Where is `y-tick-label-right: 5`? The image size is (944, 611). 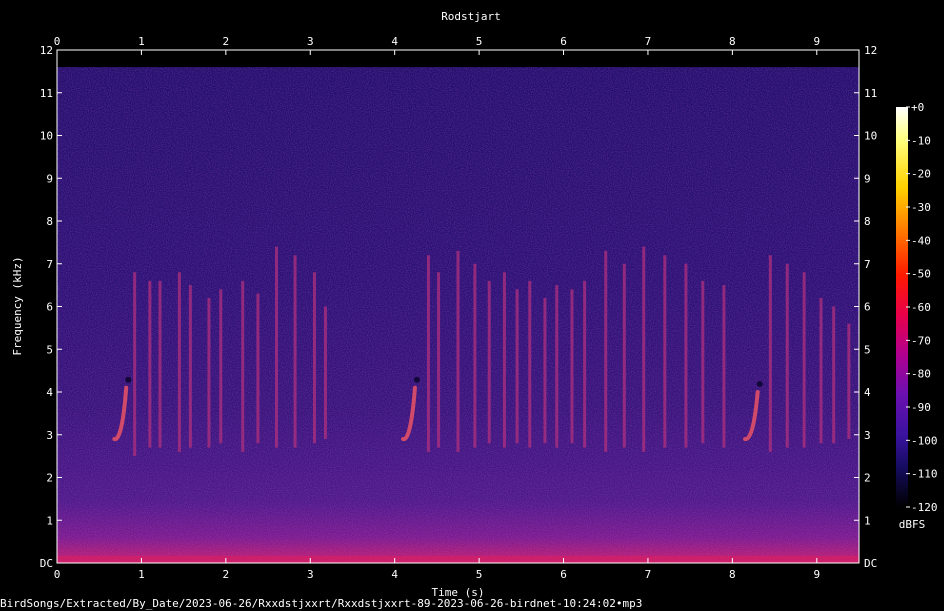 y-tick-label-right: 5 is located at coordinates (867, 349).